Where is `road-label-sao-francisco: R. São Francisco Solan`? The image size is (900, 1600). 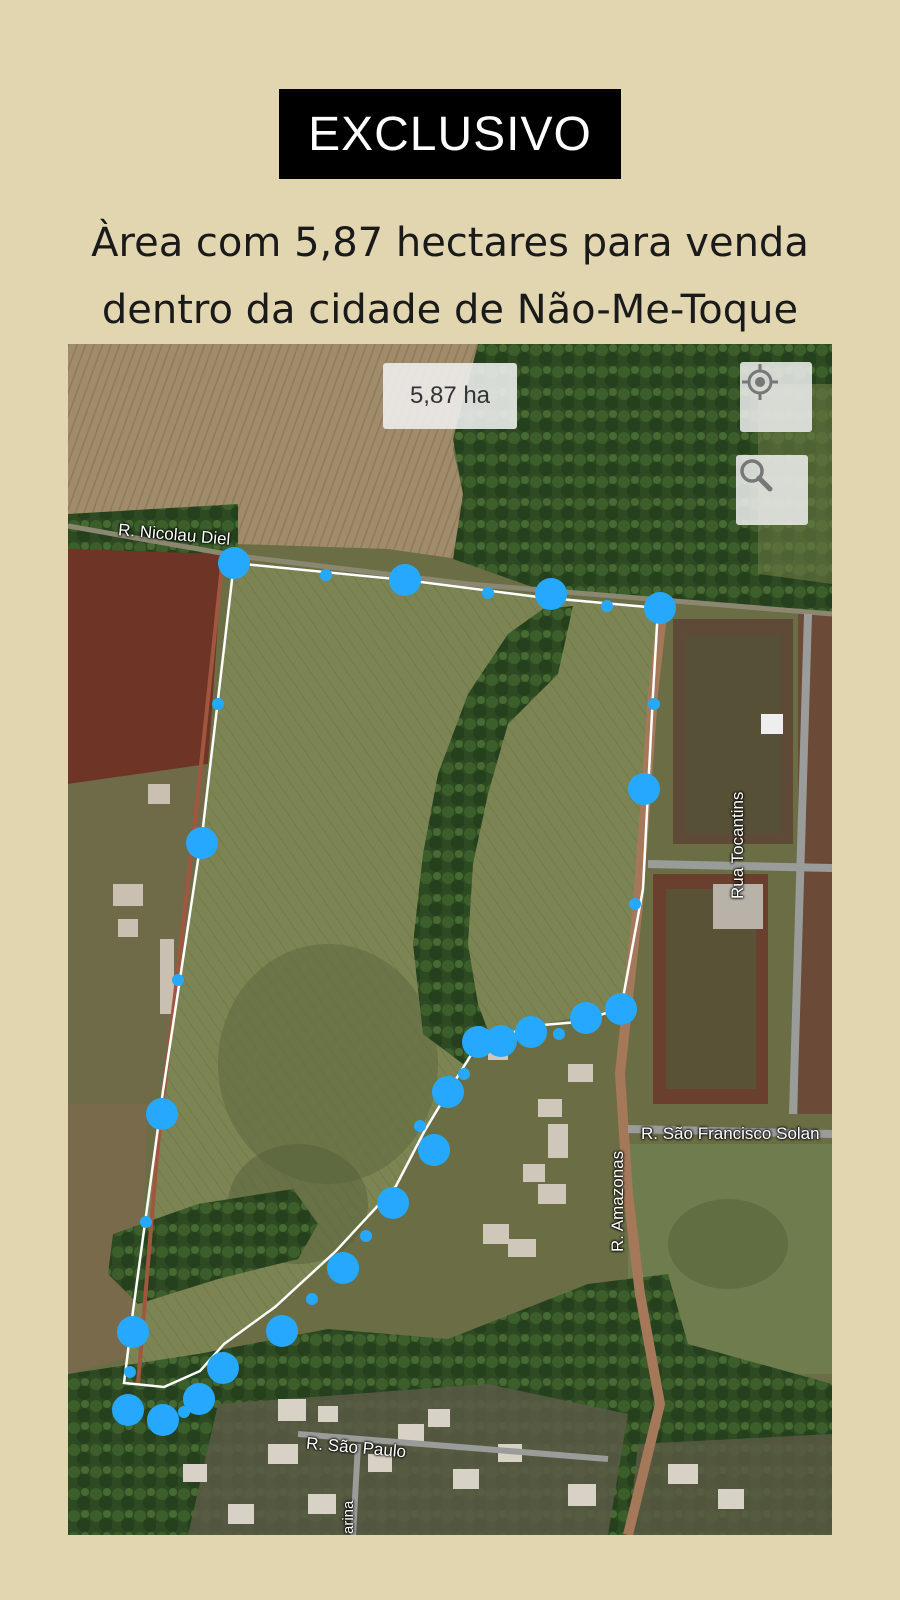
road-label-sao-francisco: R. São Francisco Solan is located at coordinates (730, 1133).